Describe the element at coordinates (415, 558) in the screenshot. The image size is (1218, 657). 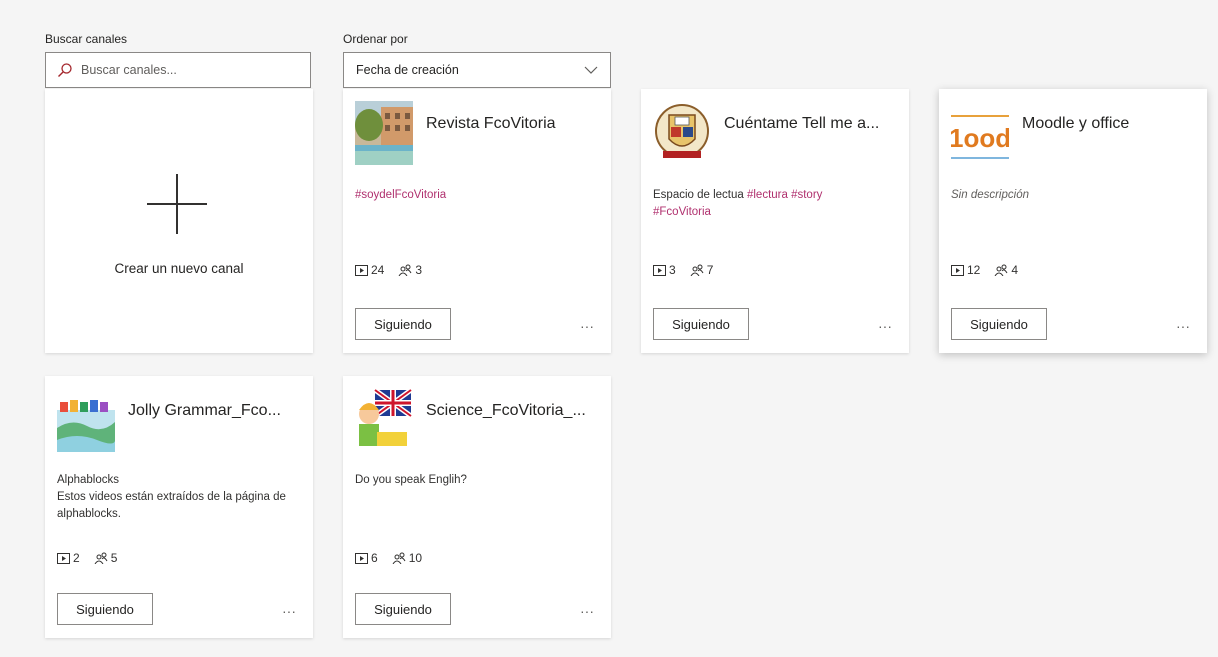
I see `follower-count: 10` at that location.